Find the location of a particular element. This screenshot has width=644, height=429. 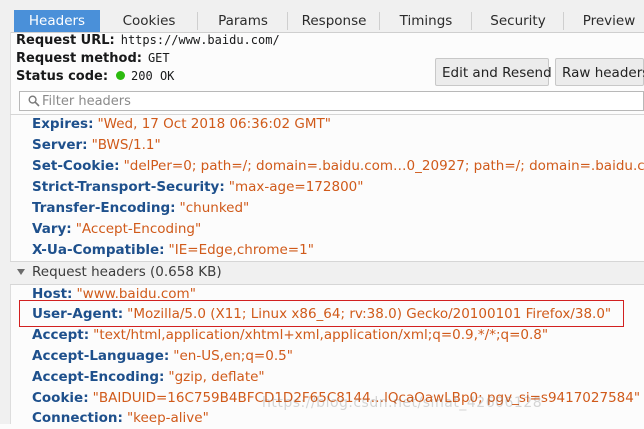

header-key: Transfer-Encoding: is located at coordinates (104, 208).